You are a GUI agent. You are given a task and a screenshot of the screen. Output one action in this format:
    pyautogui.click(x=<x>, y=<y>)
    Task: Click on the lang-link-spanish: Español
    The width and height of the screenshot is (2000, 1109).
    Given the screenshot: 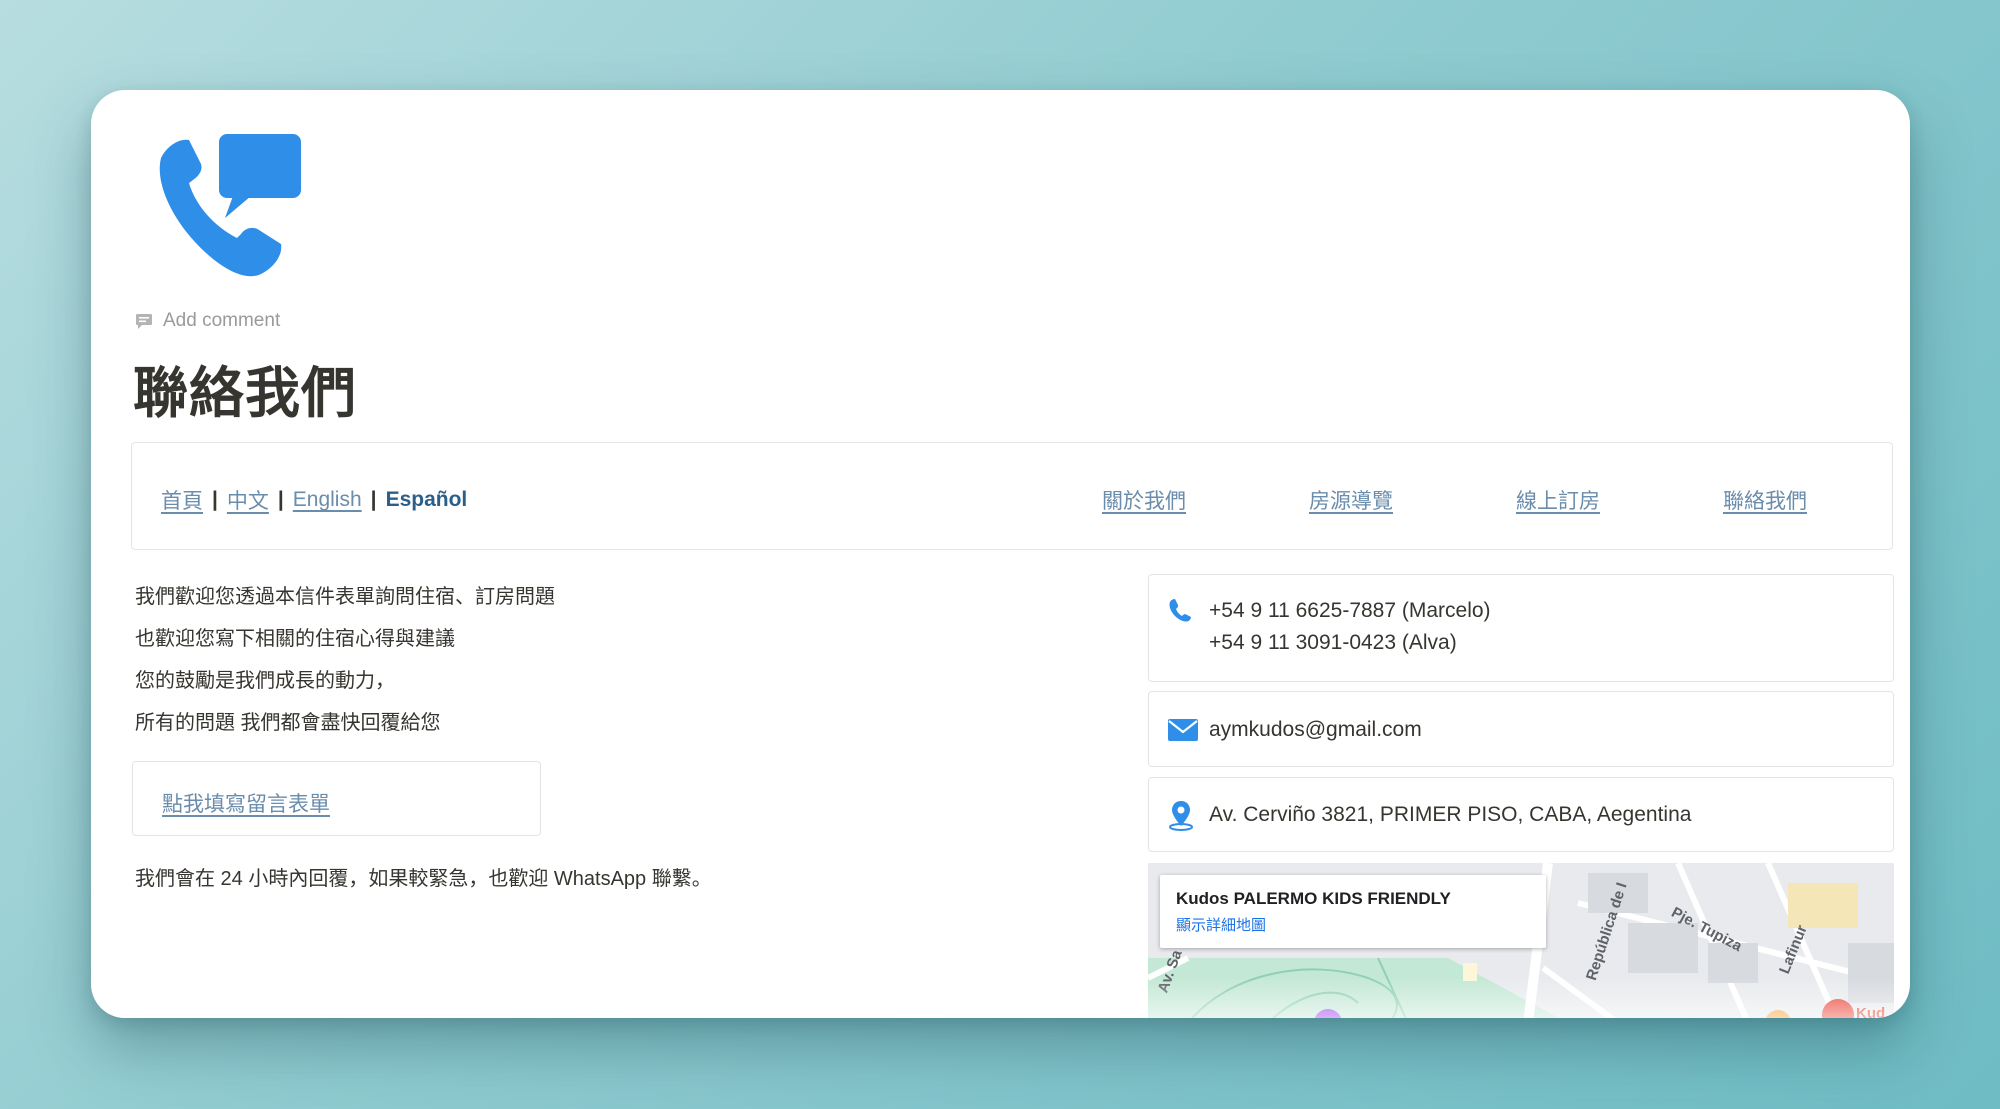 What is the action you would take?
    pyautogui.click(x=427, y=500)
    